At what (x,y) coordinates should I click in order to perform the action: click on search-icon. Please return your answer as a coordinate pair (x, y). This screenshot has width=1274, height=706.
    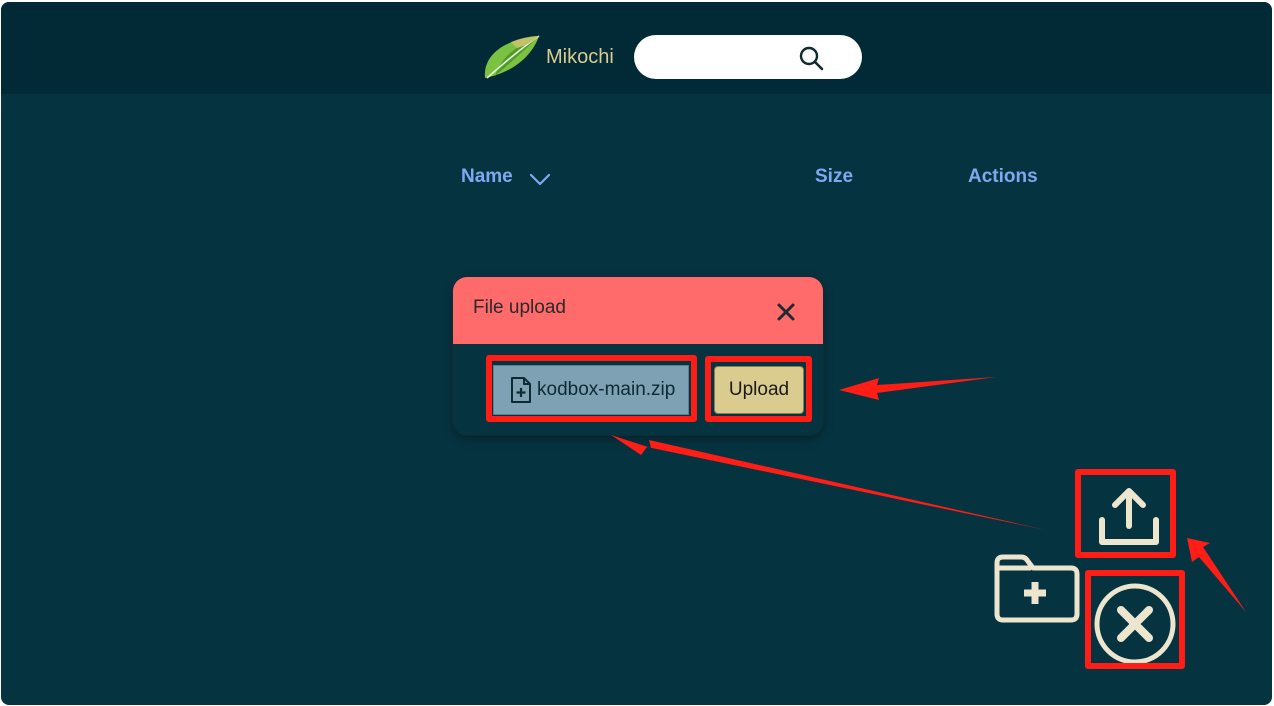
    Looking at the image, I should click on (811, 58).